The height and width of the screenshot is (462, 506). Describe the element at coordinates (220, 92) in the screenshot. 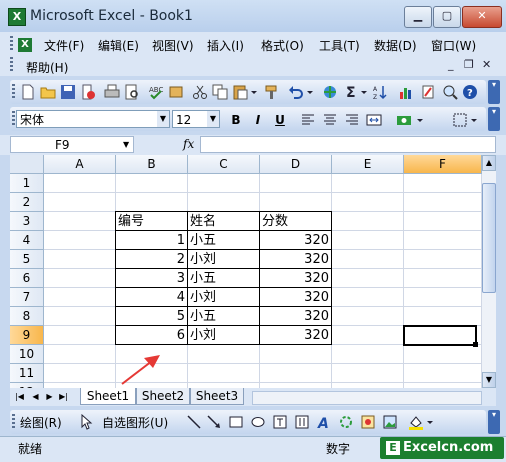

I see `copy-icon` at that location.